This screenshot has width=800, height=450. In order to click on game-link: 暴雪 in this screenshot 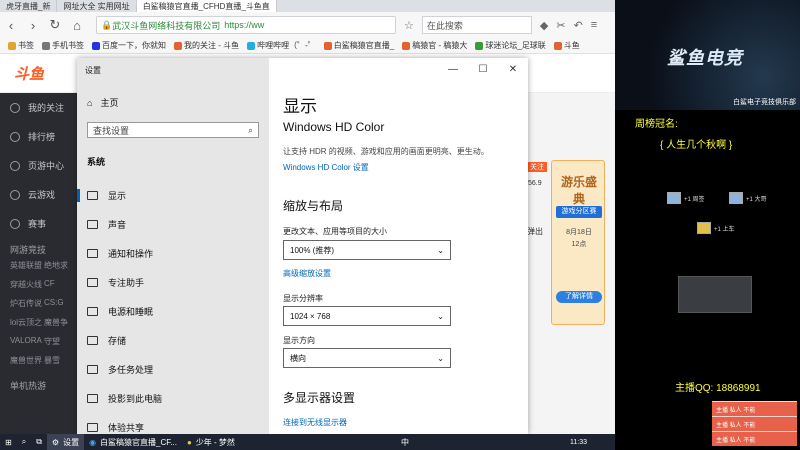, I will do `click(61, 360)`.